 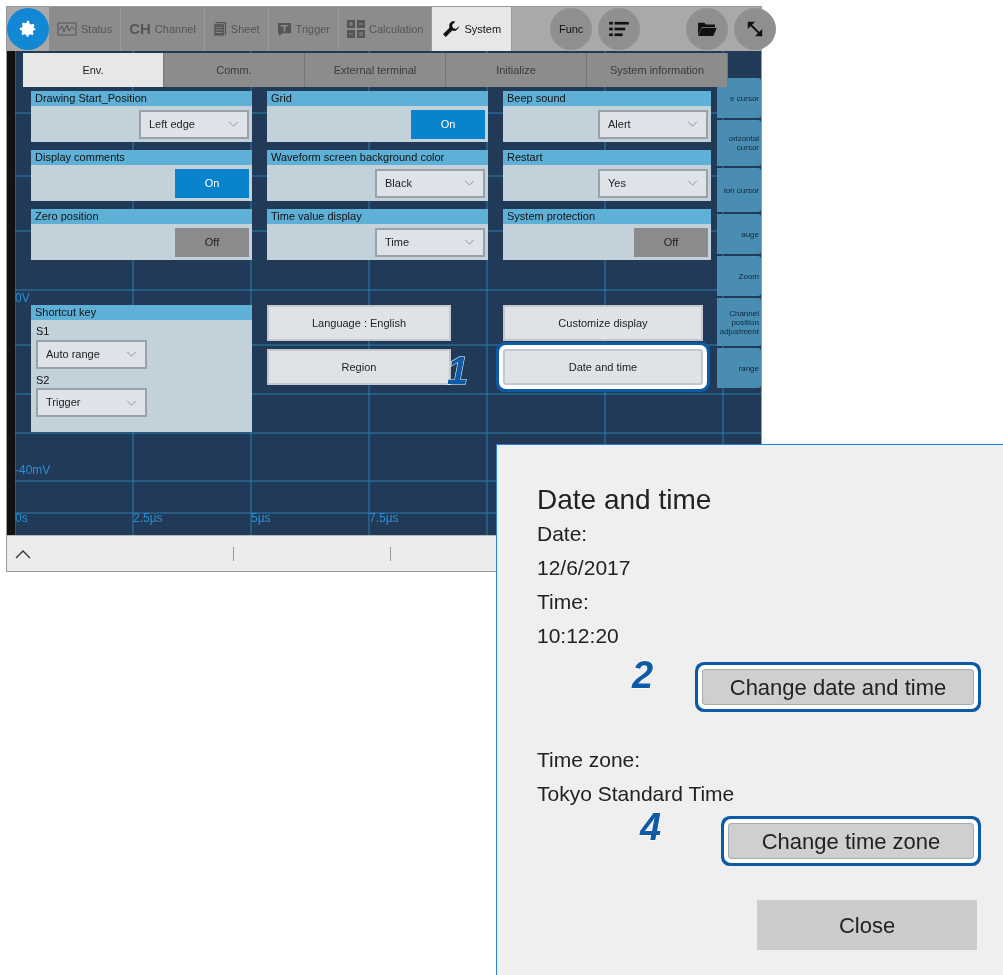 I want to click on sidebar-button: auge, so click(x=739, y=234).